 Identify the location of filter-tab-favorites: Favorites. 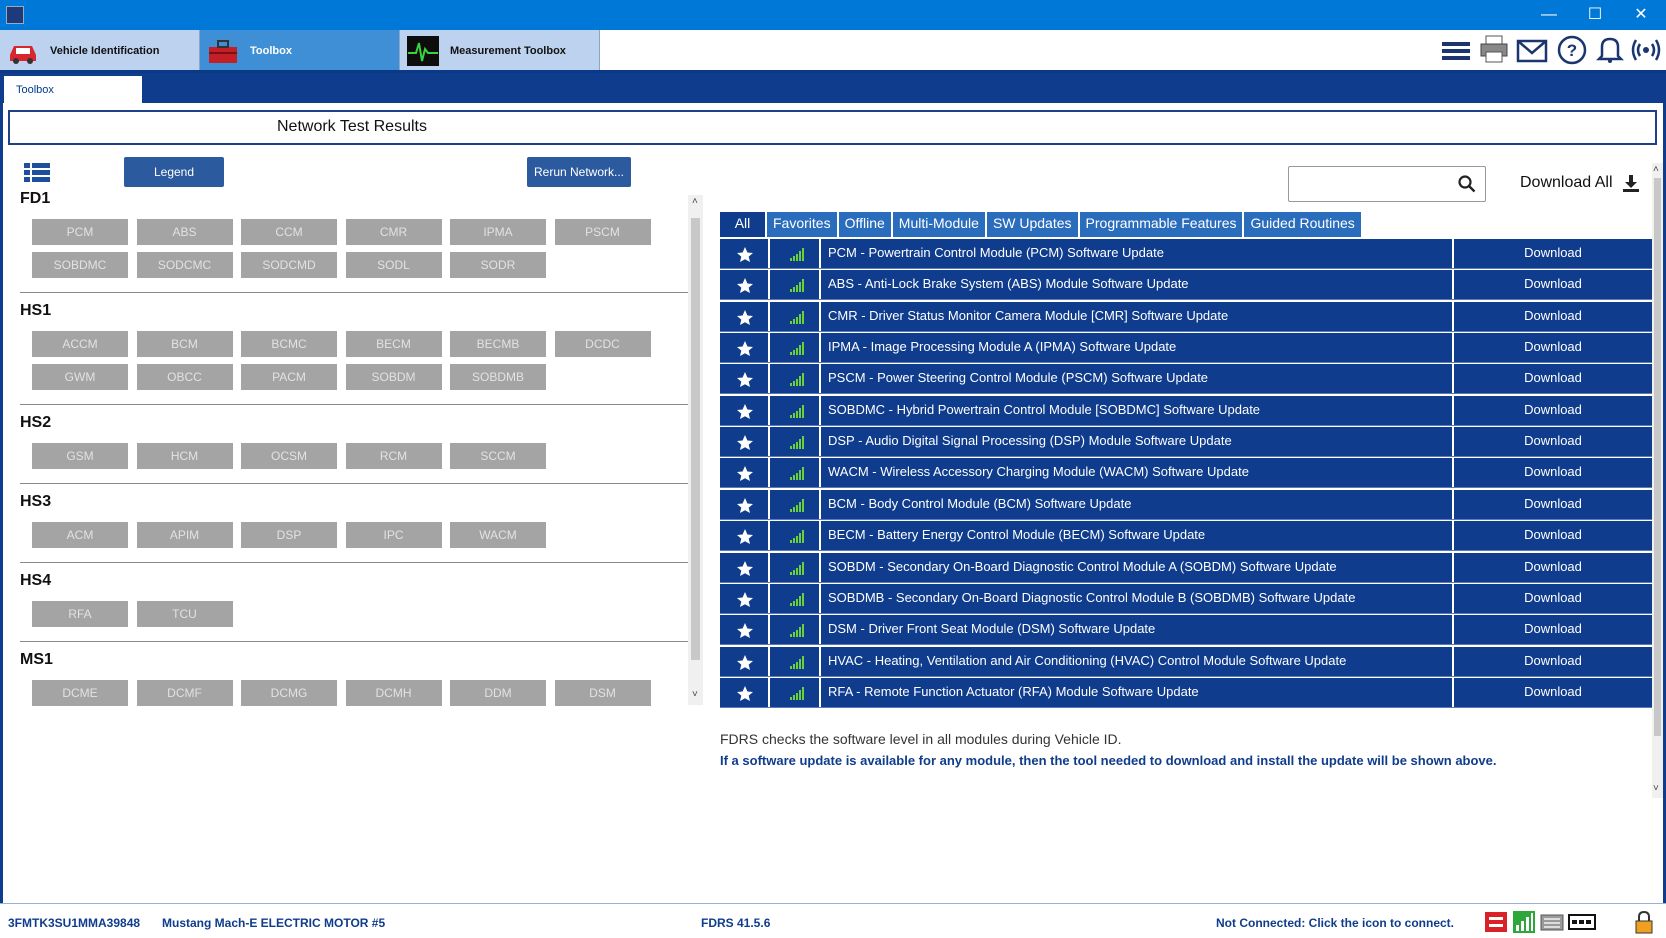
(802, 224).